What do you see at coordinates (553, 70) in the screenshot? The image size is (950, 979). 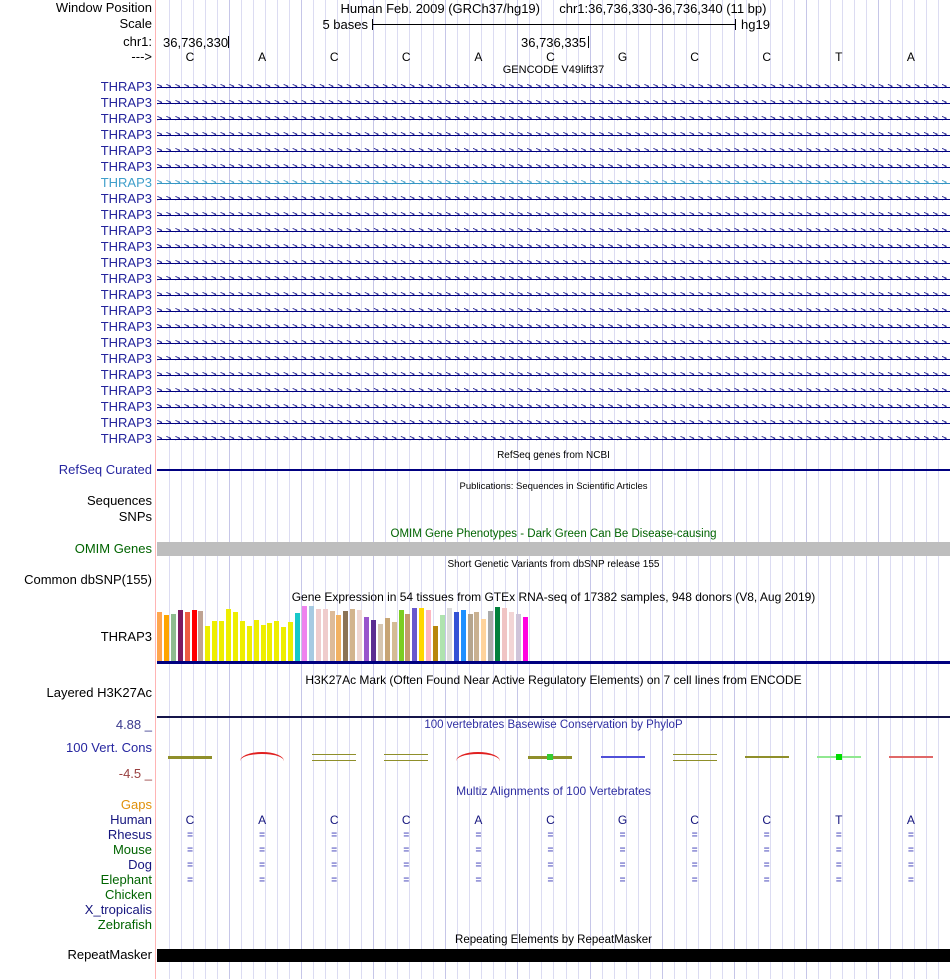 I see `gencode-track-title: GENCODE V49lift37` at bounding box center [553, 70].